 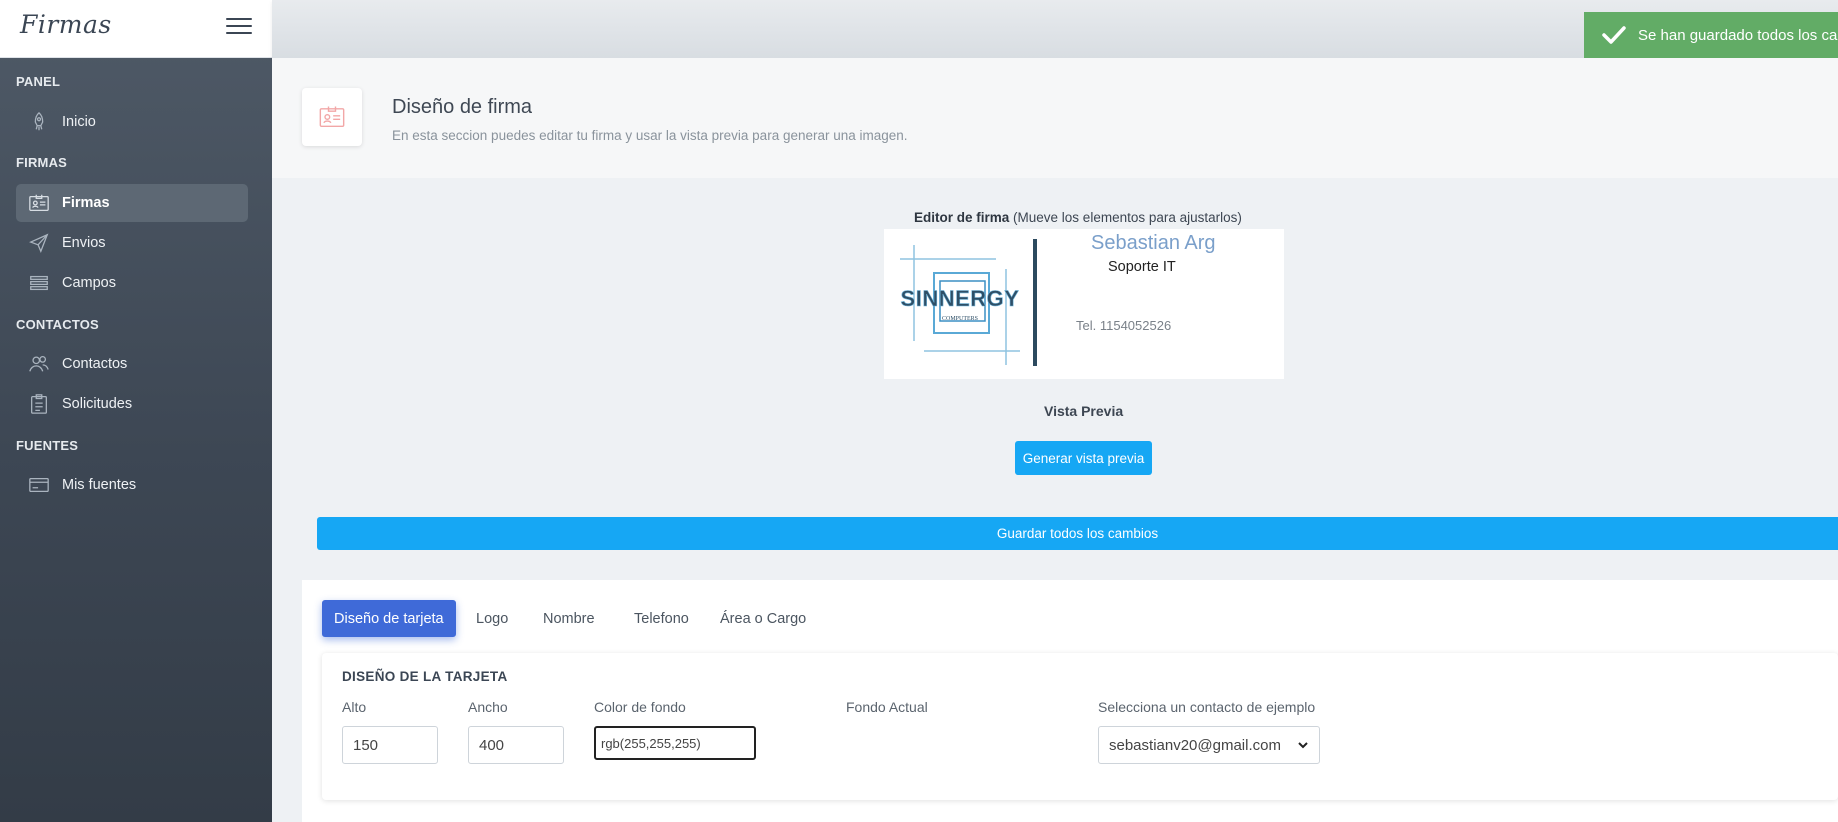 I want to click on example-contact-value: sebastianv20@gmail.com, so click(x=1195, y=745).